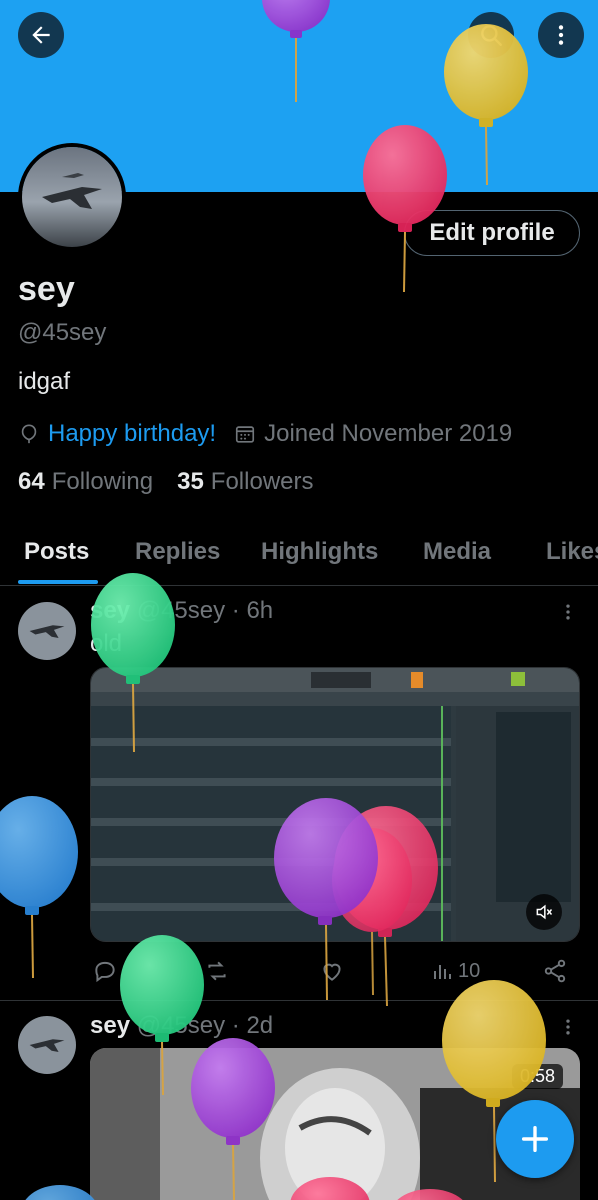 The height and width of the screenshot is (1200, 598). I want to click on search-button, so click(491, 35).